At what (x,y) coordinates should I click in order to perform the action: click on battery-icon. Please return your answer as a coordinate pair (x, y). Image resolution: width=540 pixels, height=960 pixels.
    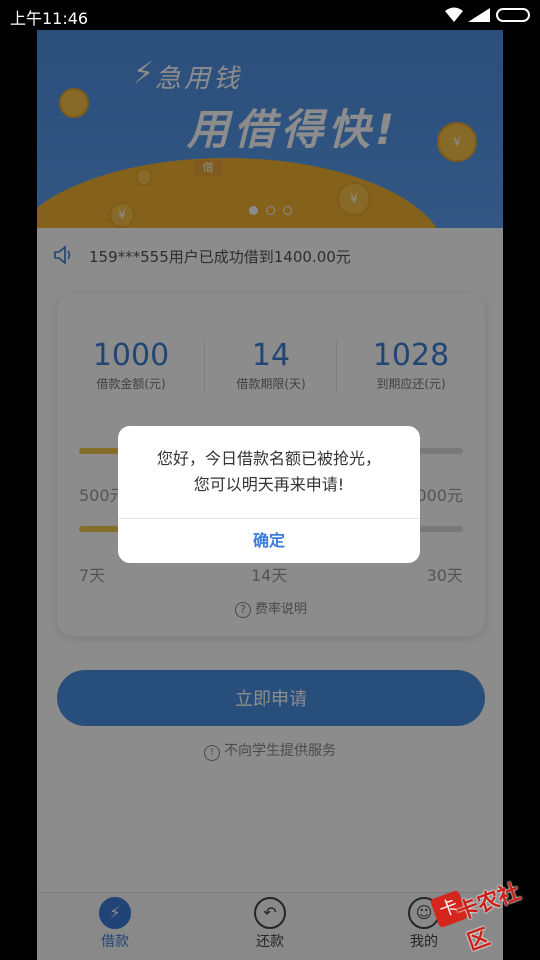
    Looking at the image, I should click on (513, 15).